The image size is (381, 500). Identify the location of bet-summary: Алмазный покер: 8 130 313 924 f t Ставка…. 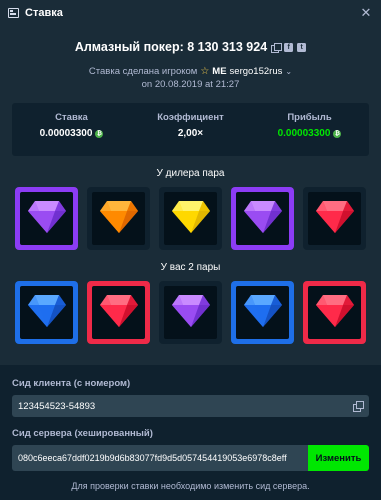
(190, 58).